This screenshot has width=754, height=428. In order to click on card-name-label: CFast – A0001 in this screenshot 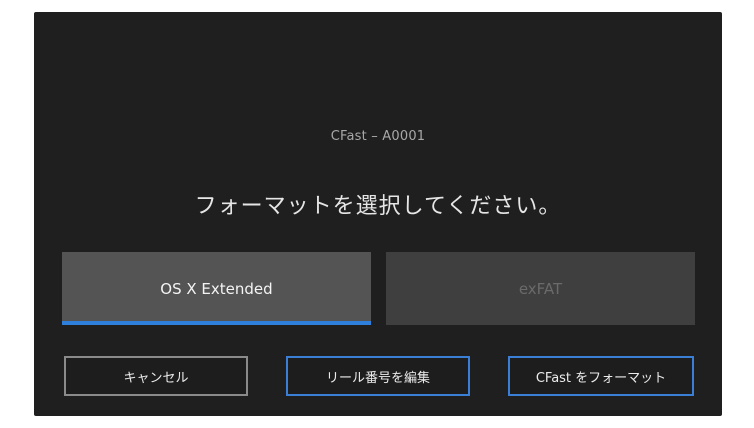, I will do `click(378, 136)`.